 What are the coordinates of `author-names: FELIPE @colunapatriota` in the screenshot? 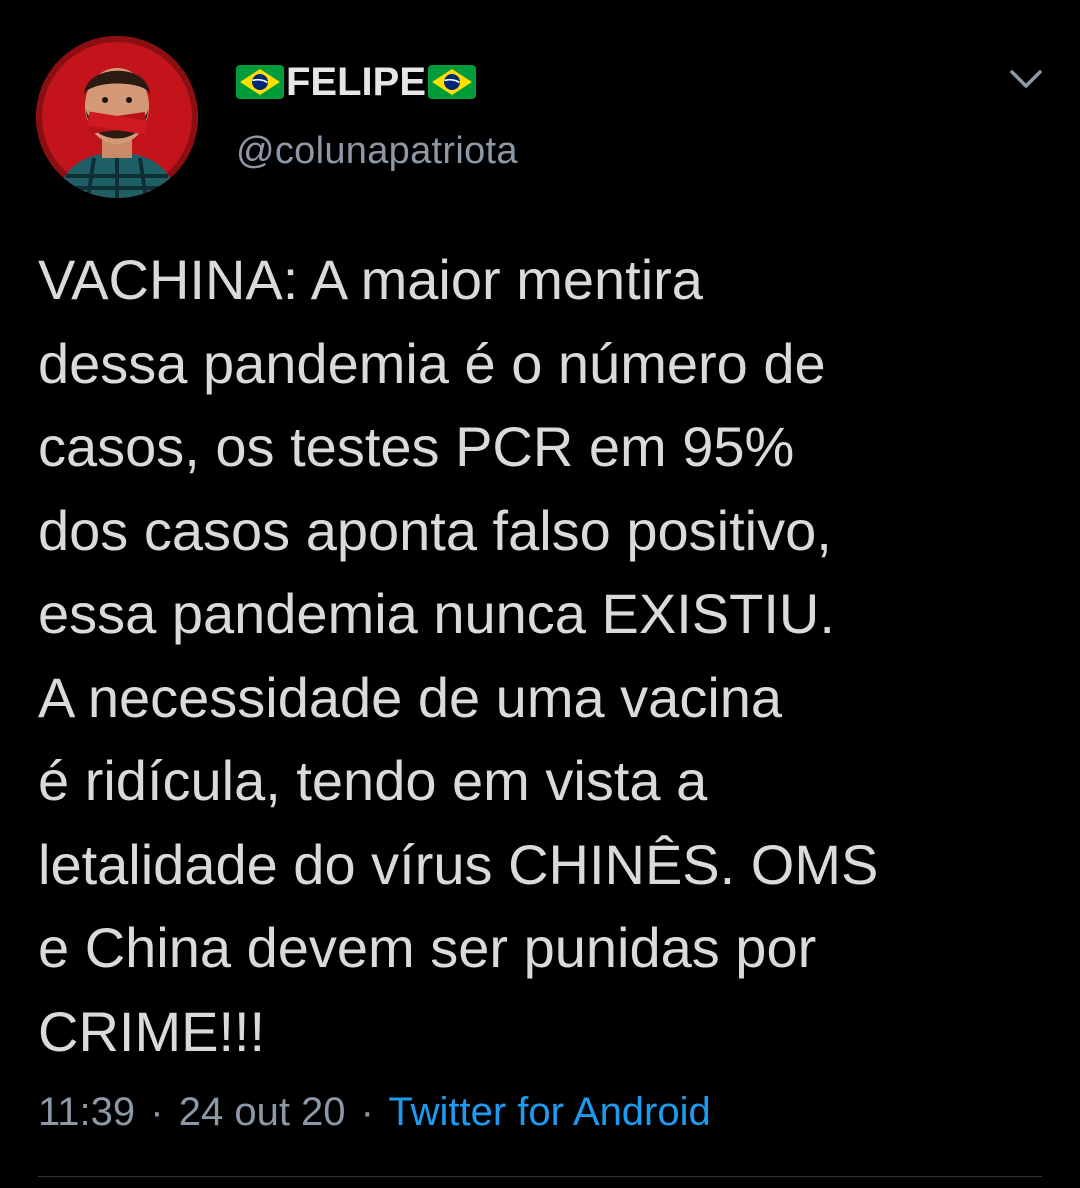 It's located at (377, 113).